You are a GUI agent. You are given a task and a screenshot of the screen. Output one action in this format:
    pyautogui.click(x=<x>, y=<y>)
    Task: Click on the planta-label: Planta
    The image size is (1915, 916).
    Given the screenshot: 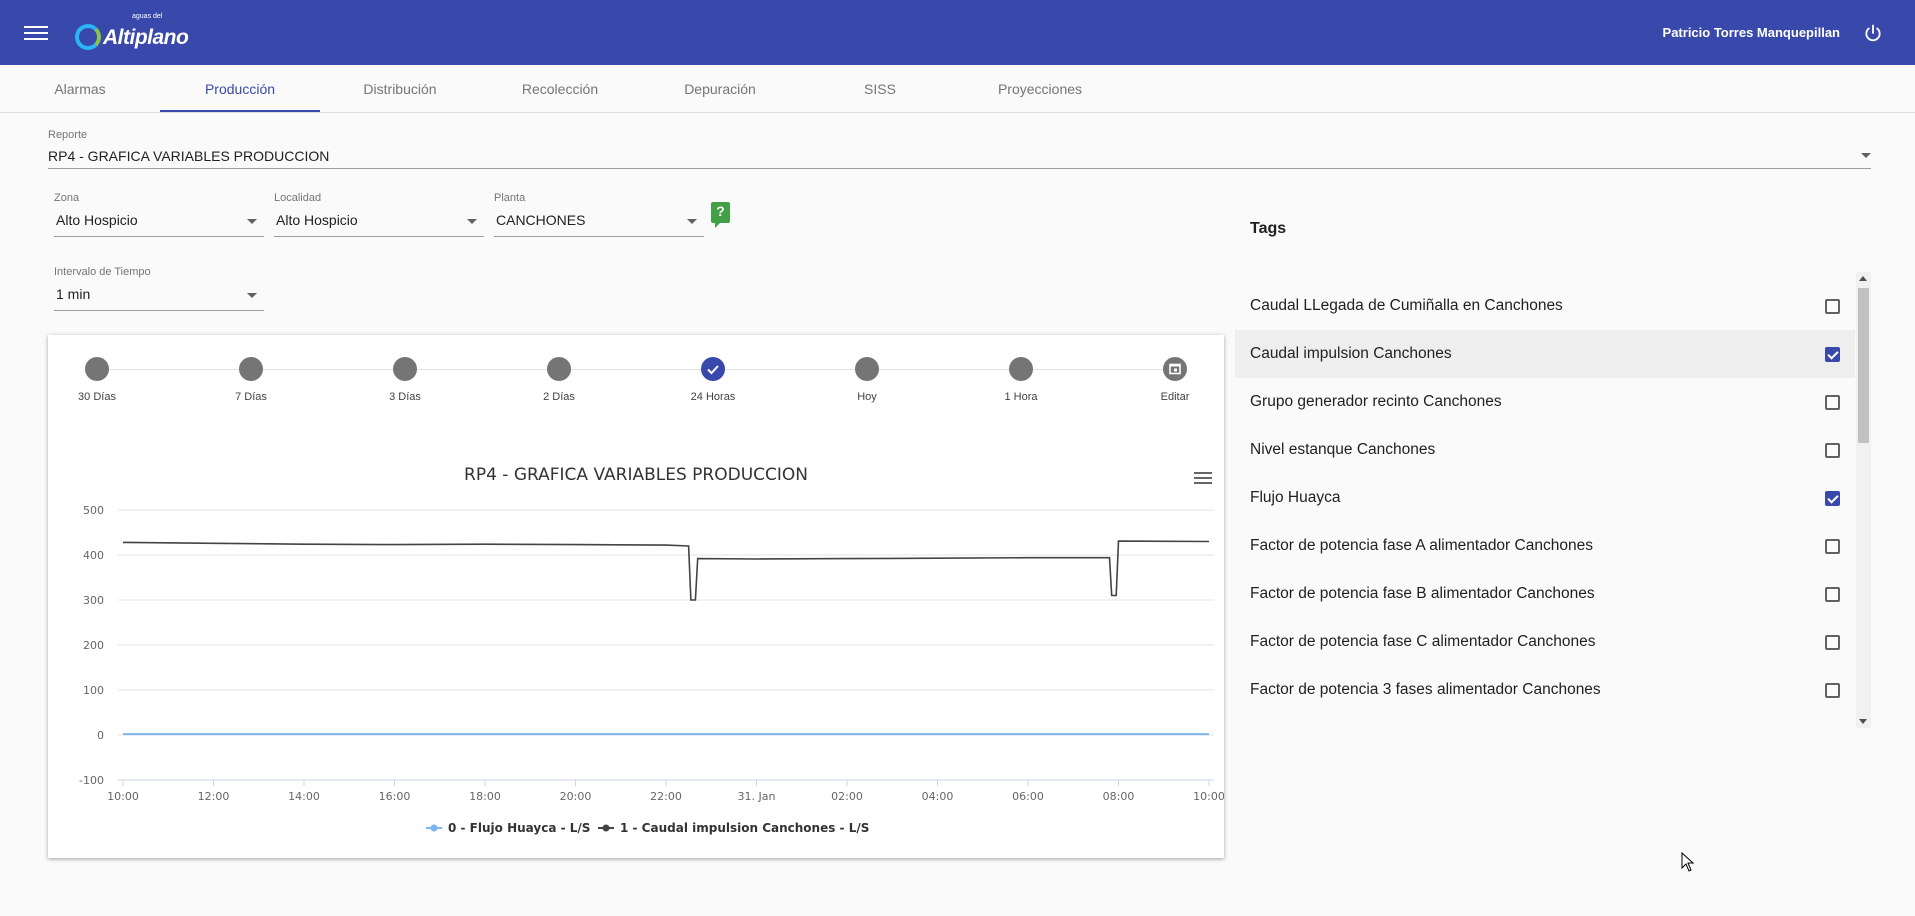 What is the action you would take?
    pyautogui.click(x=510, y=198)
    